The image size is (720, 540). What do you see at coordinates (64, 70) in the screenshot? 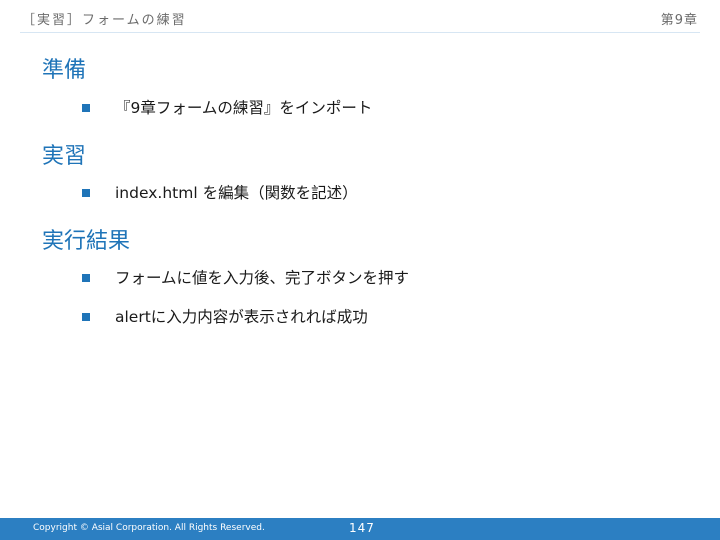
I see `section-title-preparation: 準備` at bounding box center [64, 70].